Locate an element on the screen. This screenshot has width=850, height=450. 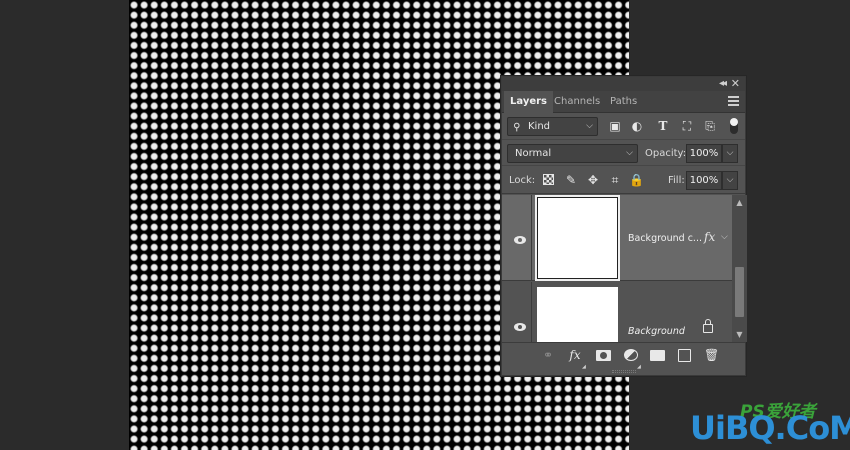
layers-list: Background c... fx ⌵ Background is located at coordinates (617, 268).